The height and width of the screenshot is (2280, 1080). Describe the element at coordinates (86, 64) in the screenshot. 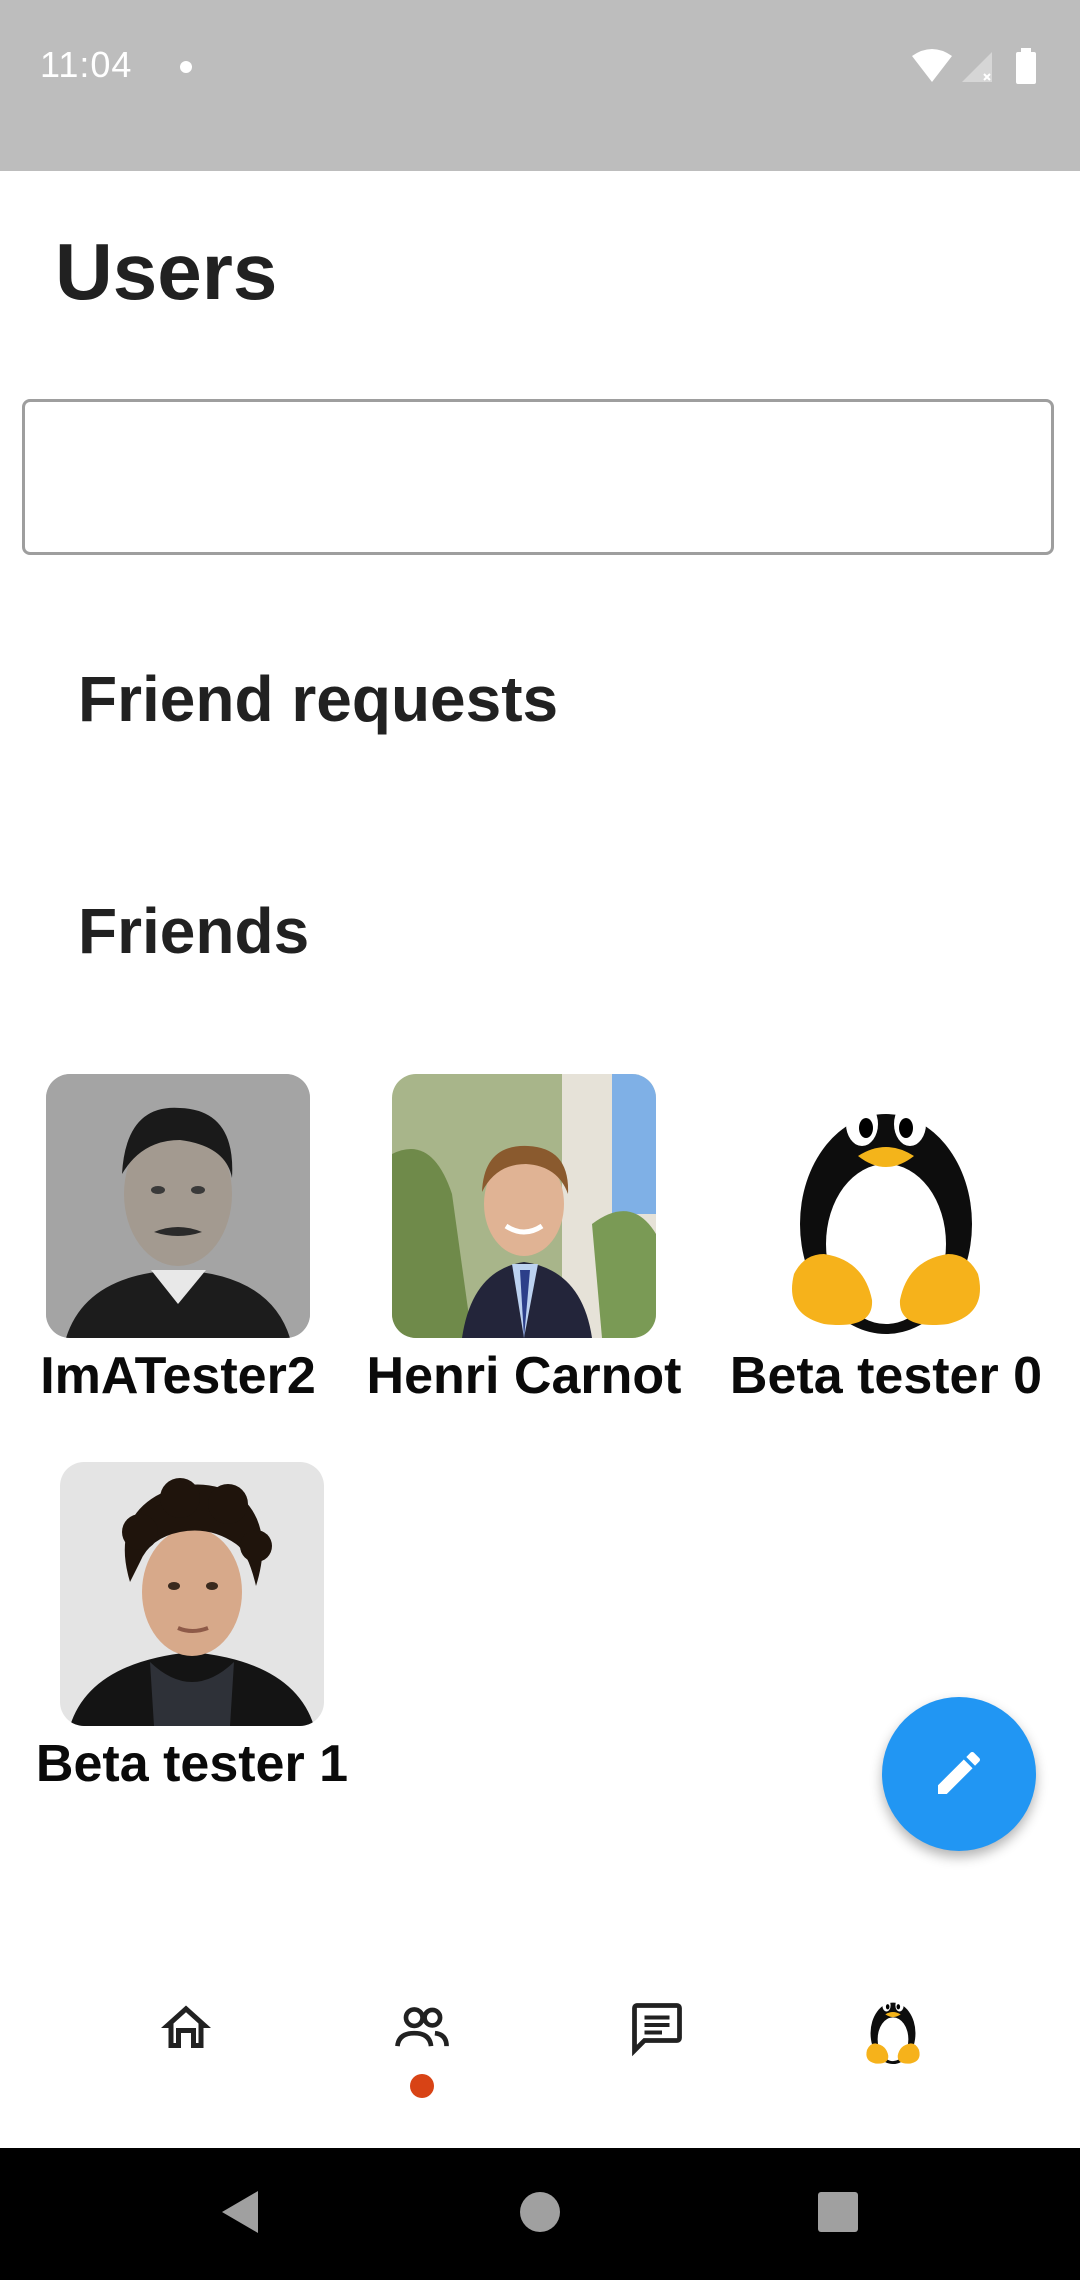

I see `status-time: 11:04` at that location.